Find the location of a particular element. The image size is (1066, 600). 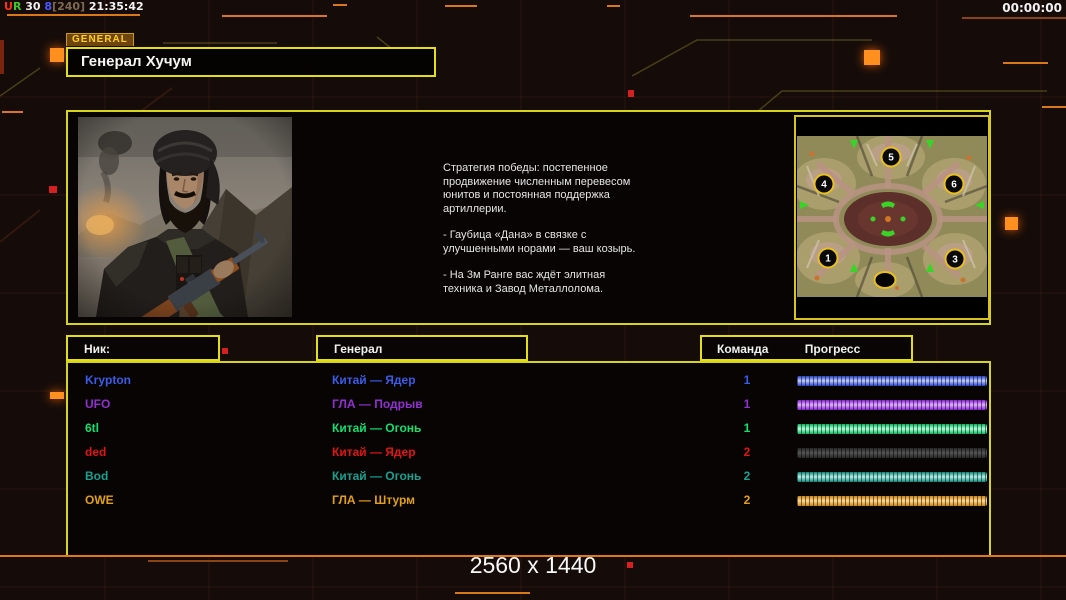

resolution-text: 2560 x 1440 is located at coordinates (533, 565).